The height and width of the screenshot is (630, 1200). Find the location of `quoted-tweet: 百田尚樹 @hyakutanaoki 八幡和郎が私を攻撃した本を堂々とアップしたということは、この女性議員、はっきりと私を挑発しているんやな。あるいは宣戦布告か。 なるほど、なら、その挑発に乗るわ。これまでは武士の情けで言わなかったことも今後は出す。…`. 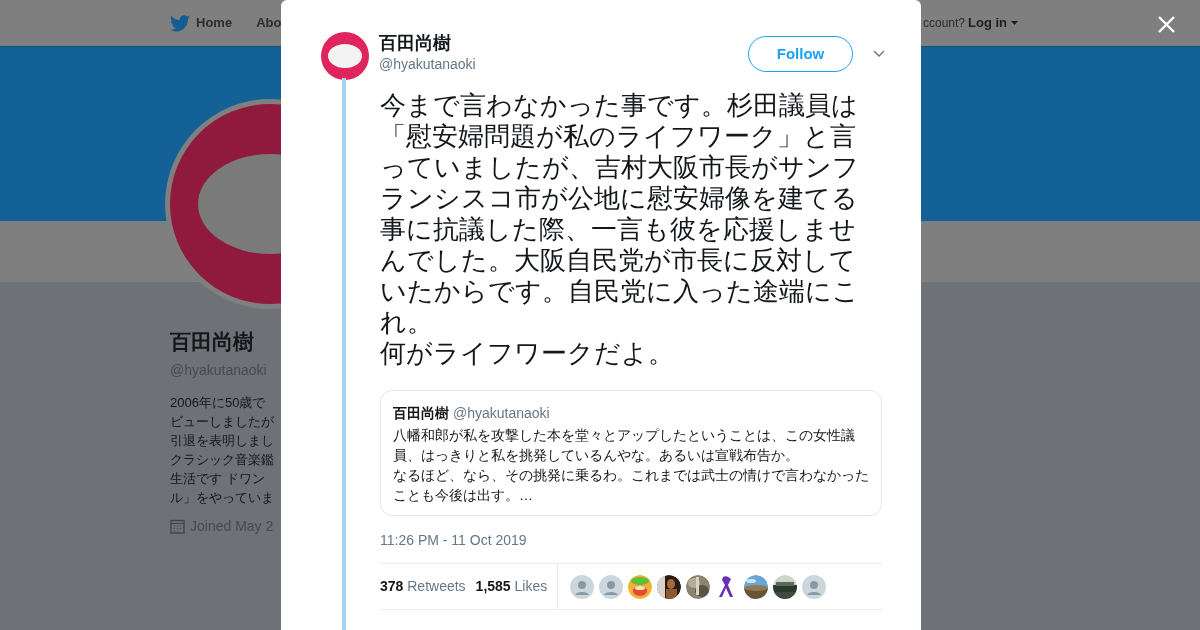

quoted-tweet: 百田尚樹 @hyakutanaoki 八幡和郎が私を攻撃した本を堂々とアップしたということは、この女性議員、はっきりと私を挑発しているんやな。あるいは宣戦布告か。 なるほど、なら、その挑発に乗るわ。これまでは武士の情けで言わなかったことも今後は出す。… is located at coordinates (631, 453).